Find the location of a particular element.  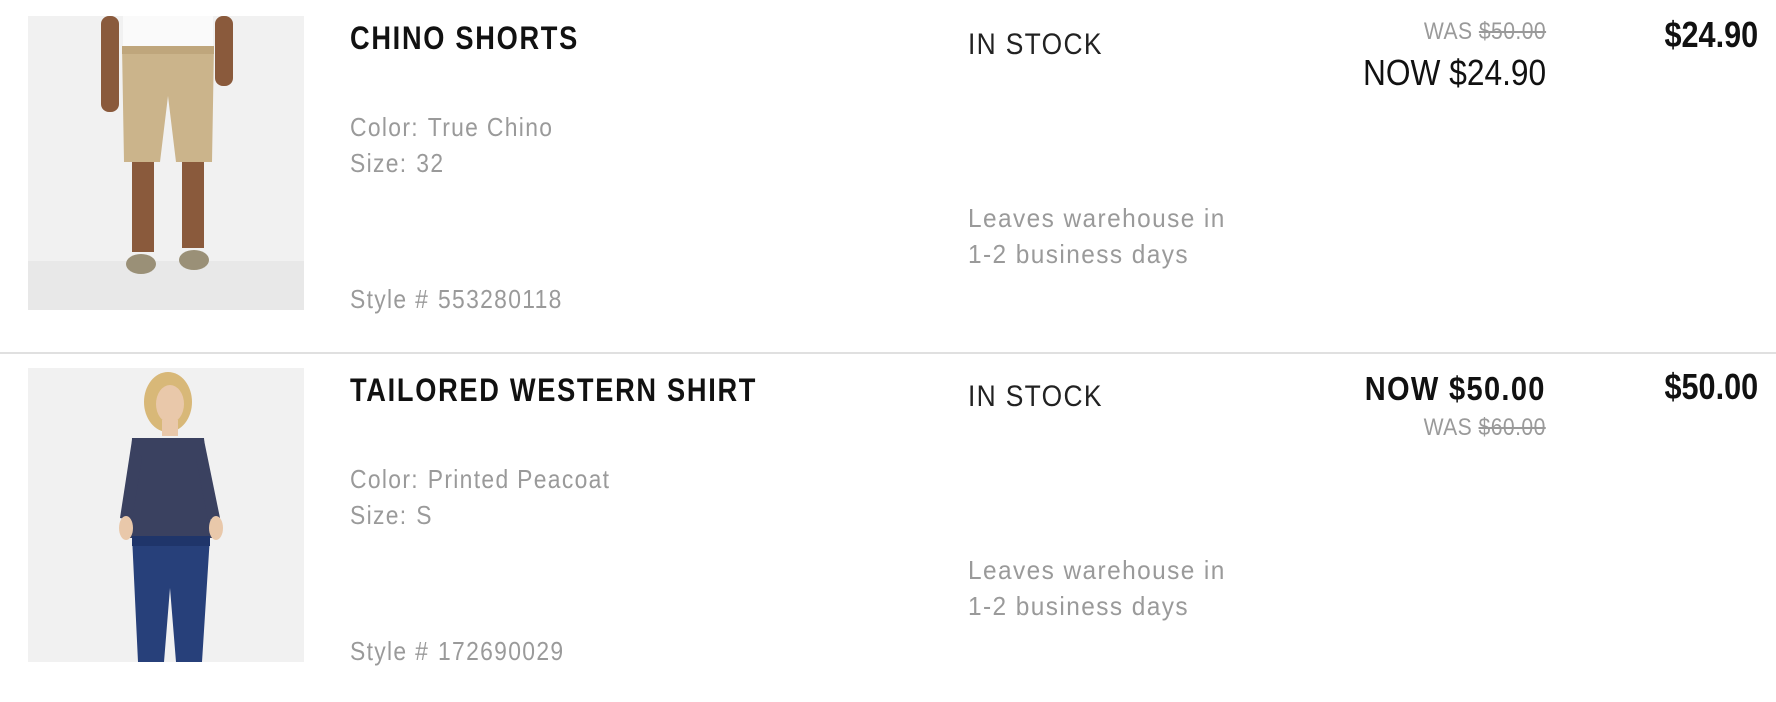

was-price: WAS $60.00 is located at coordinates (1455, 428).